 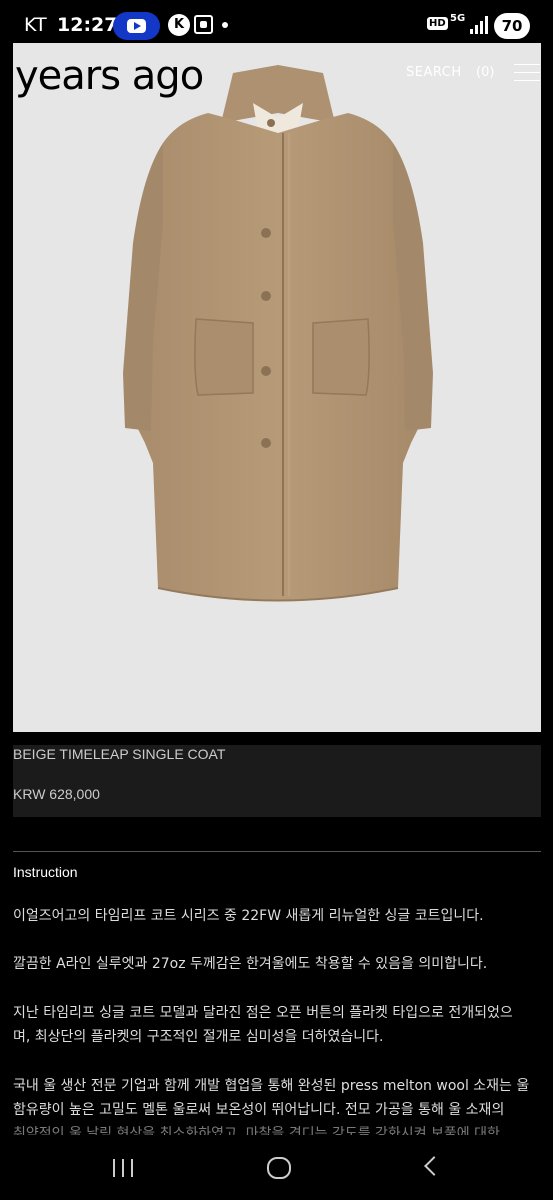 What do you see at coordinates (45, 872) in the screenshot?
I see `instruction-title: Instruction` at bounding box center [45, 872].